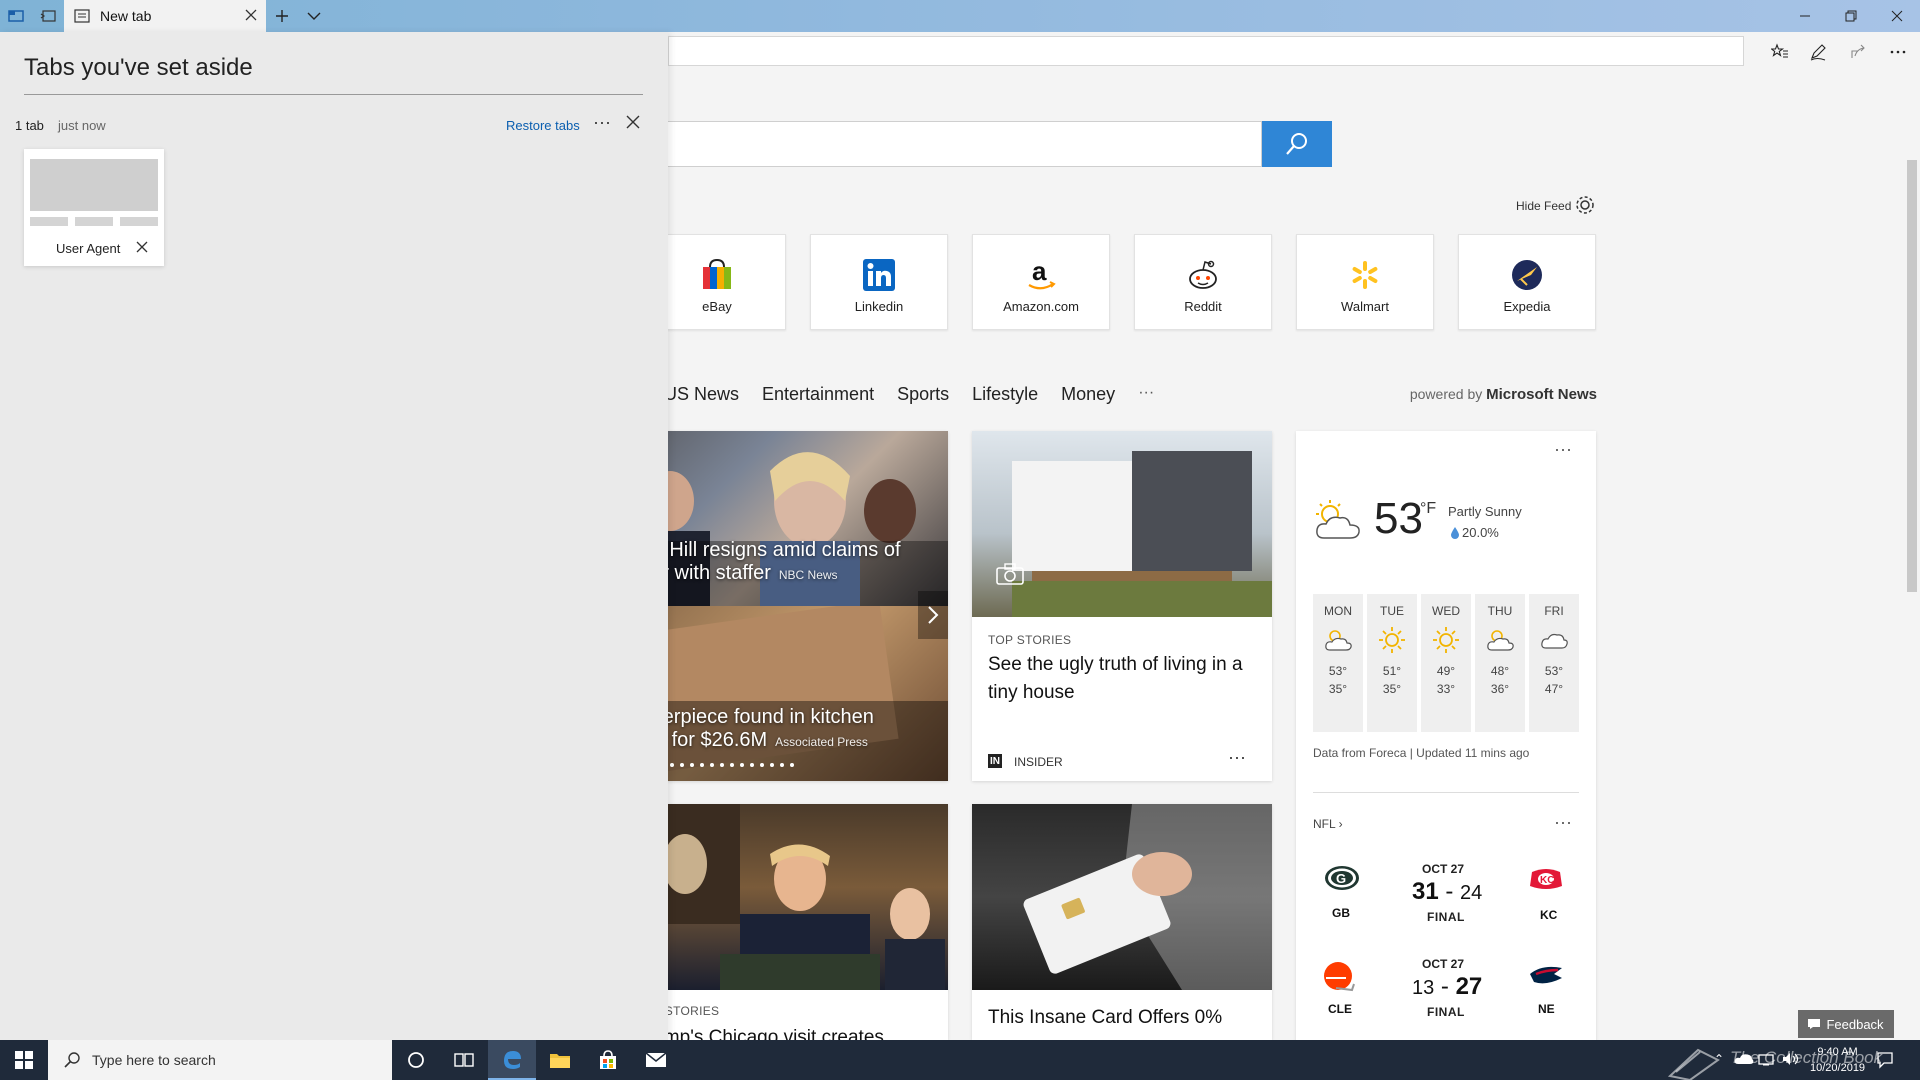 The image size is (1920, 1080). What do you see at coordinates (1338, 522) in the screenshot?
I see `partly-sunny-icon` at bounding box center [1338, 522].